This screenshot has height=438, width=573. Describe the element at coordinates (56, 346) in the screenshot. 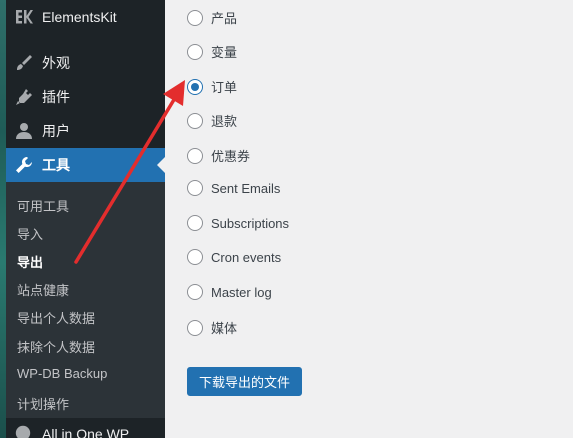

I see `submenu-item-erase-personal-data: 抹除个人数据` at that location.